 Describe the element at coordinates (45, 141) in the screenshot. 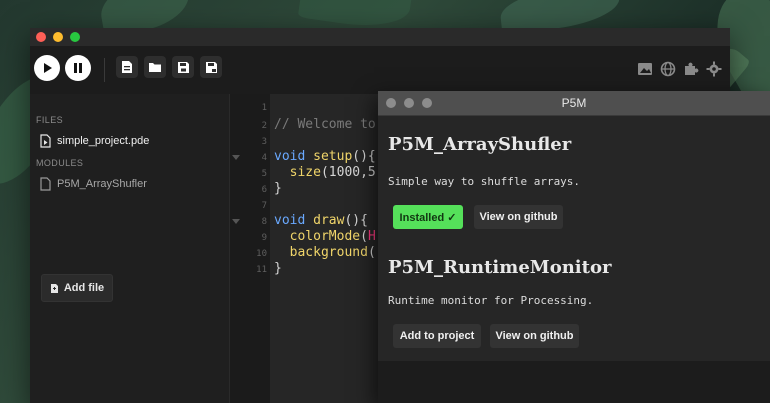

I see `file-play-icon` at that location.